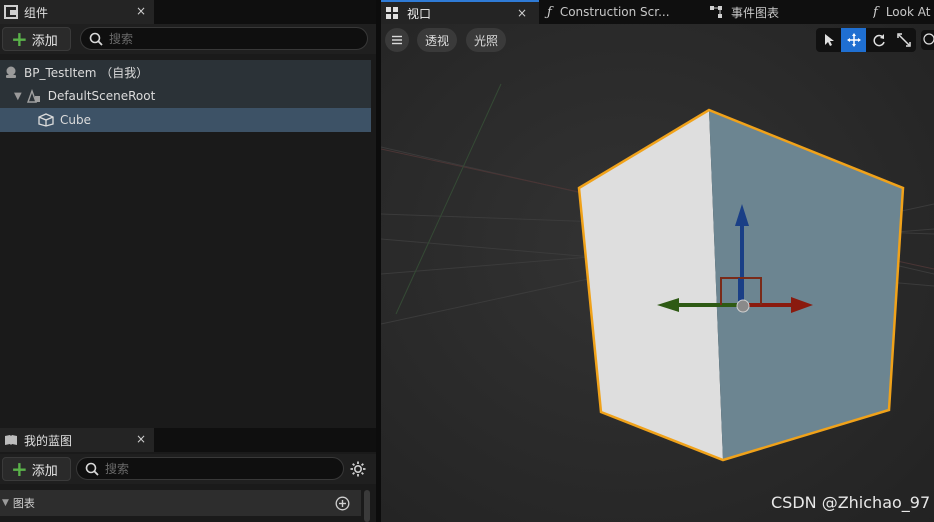 The height and width of the screenshot is (522, 934). I want to click on viewport-grid-icon, so click(392, 13).